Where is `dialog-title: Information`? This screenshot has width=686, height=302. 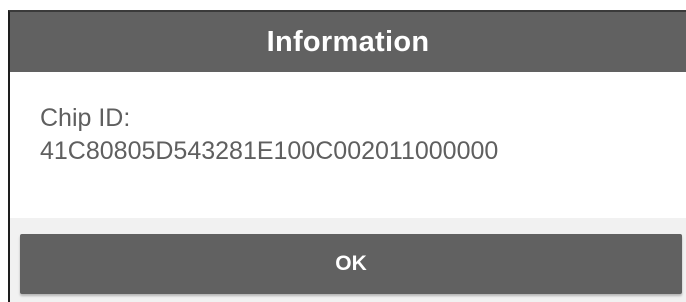 dialog-title: Information is located at coordinates (348, 41).